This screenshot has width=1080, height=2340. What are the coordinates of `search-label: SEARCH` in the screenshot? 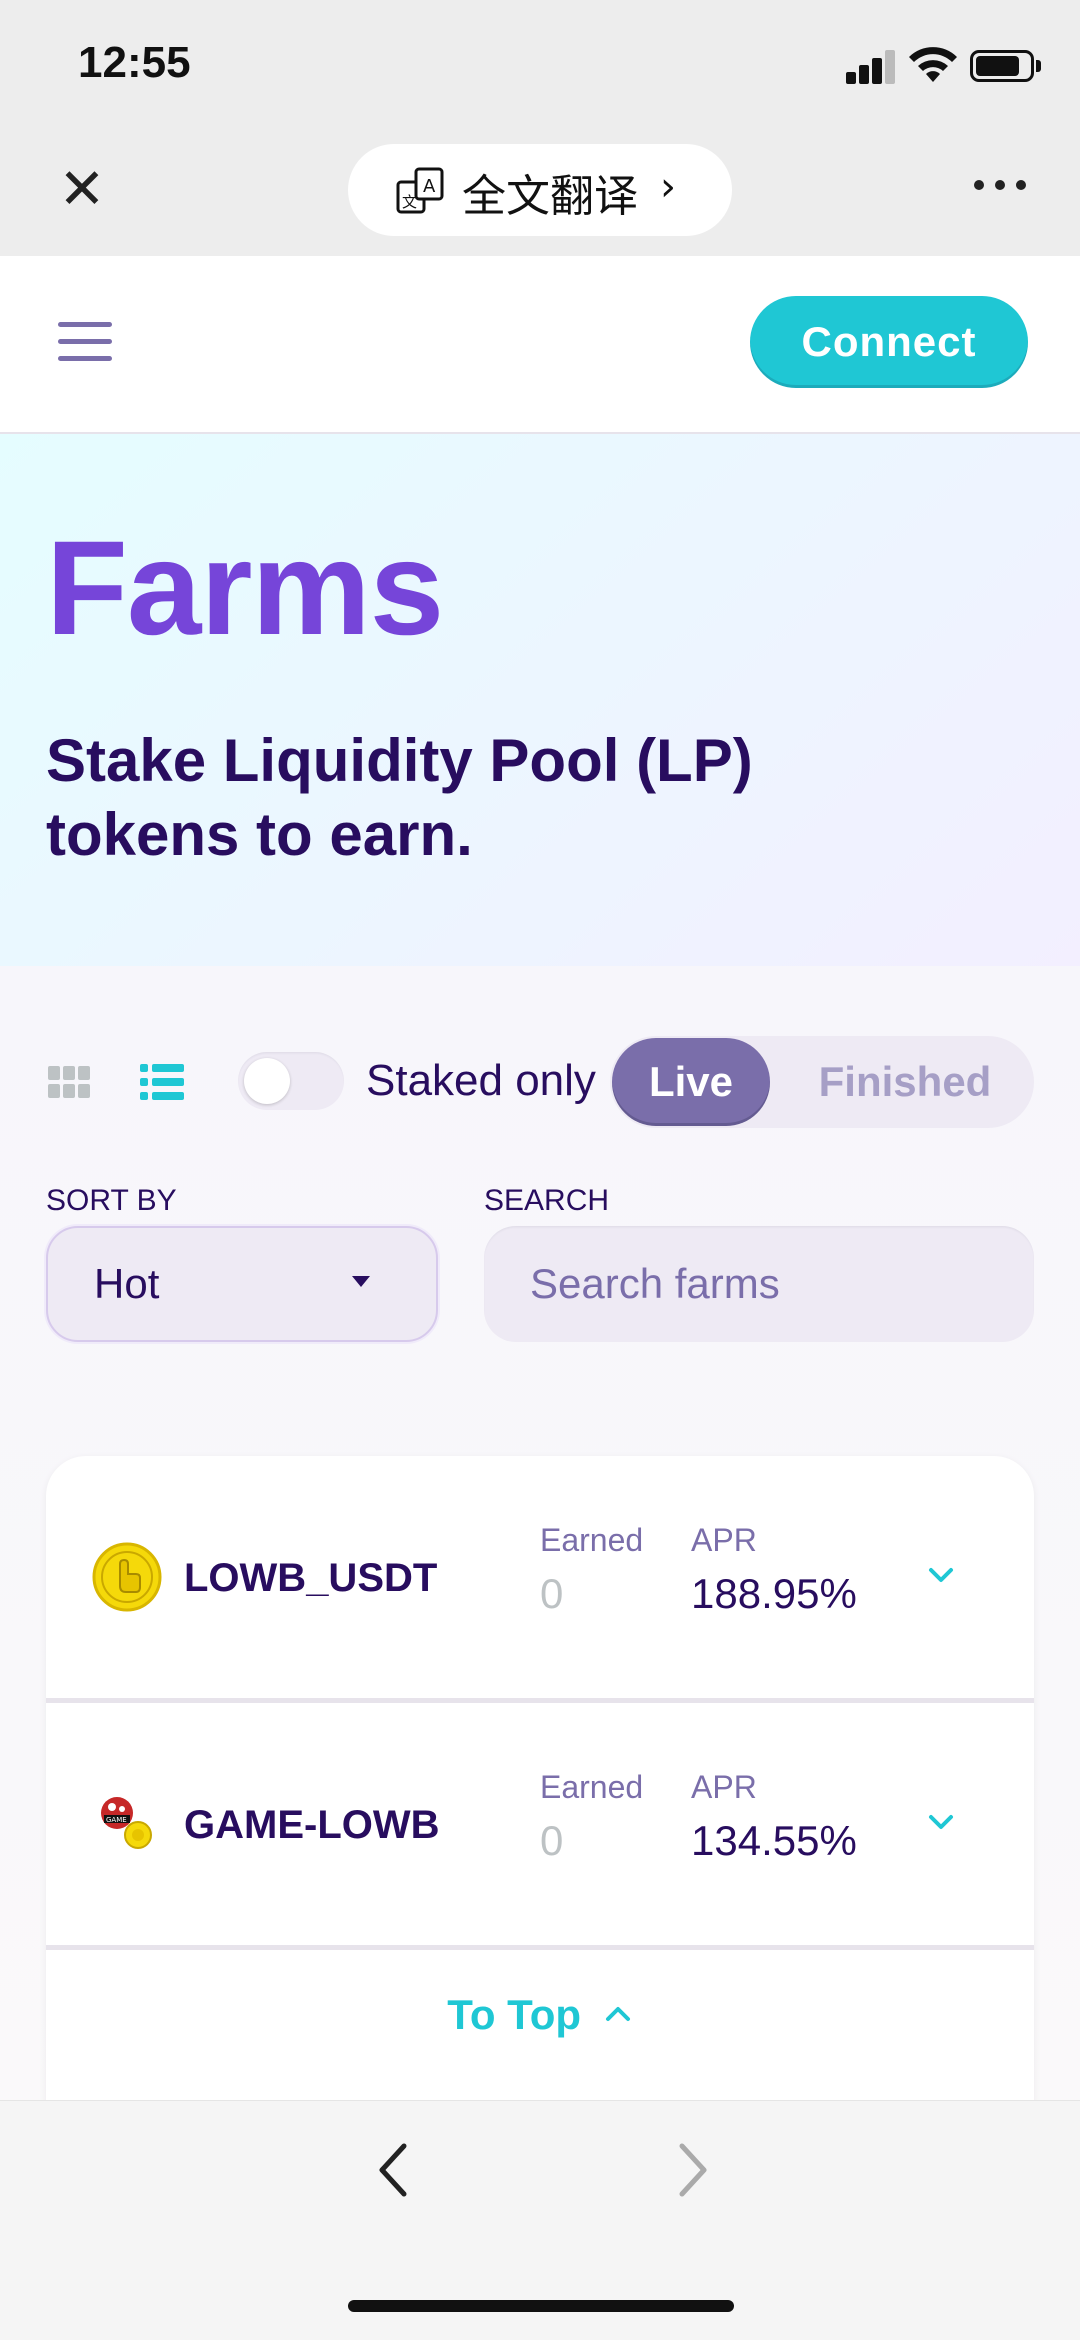 It's located at (547, 1200).